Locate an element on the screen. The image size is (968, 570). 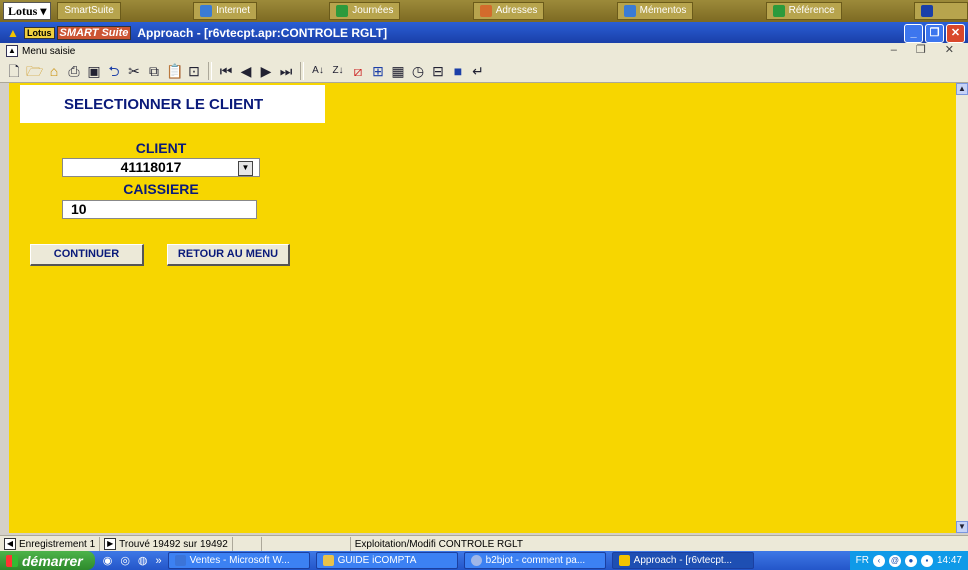
approach-icon is located at coordinates (624, 560).